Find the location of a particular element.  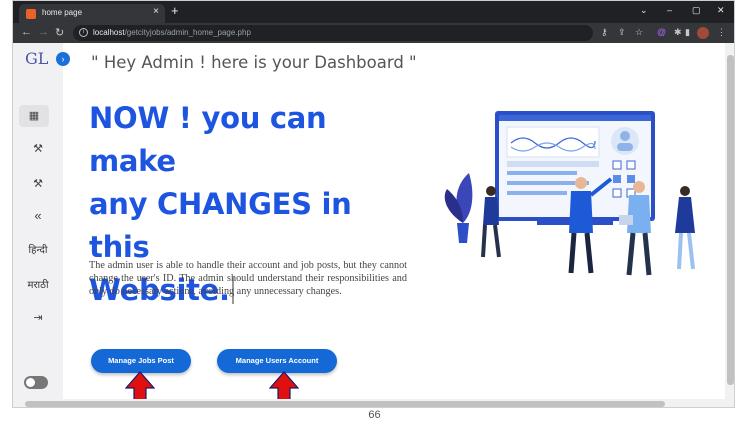

horizontal-scrollbar is located at coordinates (373, 403).